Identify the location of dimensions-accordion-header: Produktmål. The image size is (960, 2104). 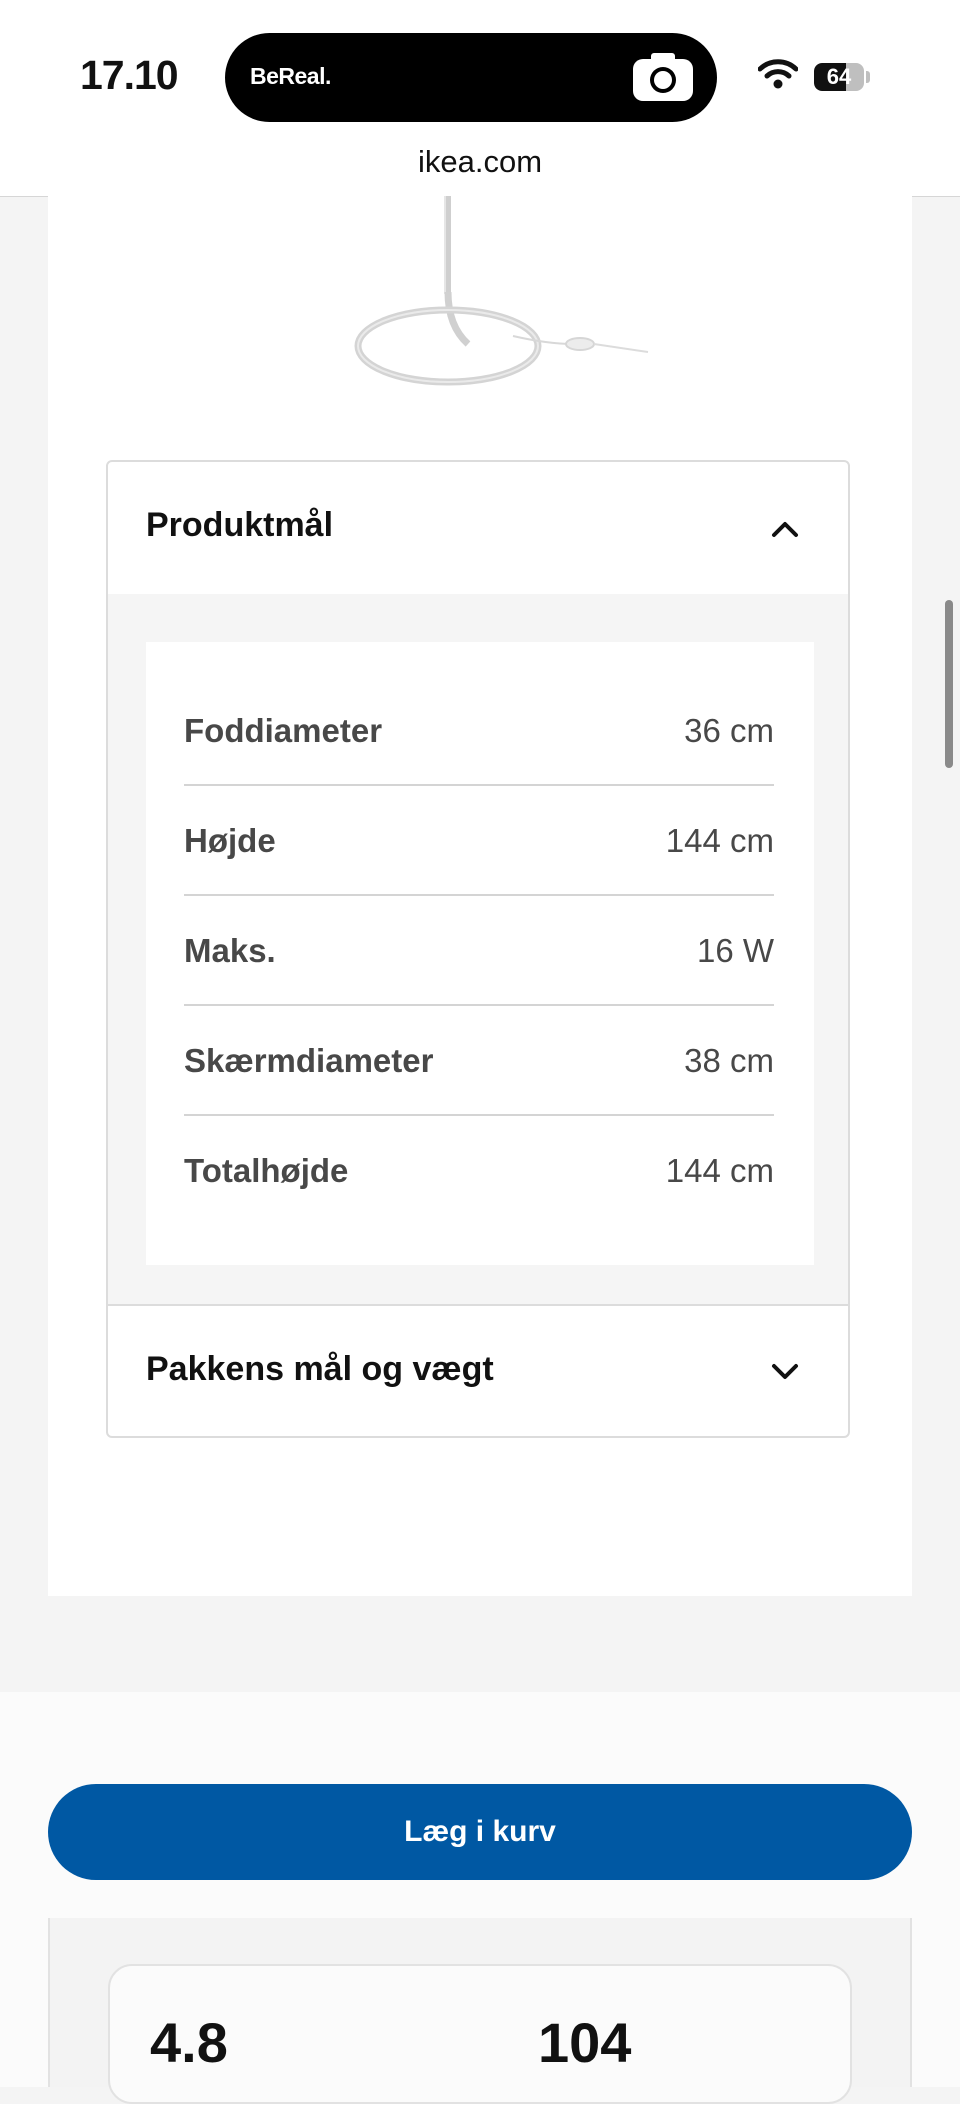
(478, 528).